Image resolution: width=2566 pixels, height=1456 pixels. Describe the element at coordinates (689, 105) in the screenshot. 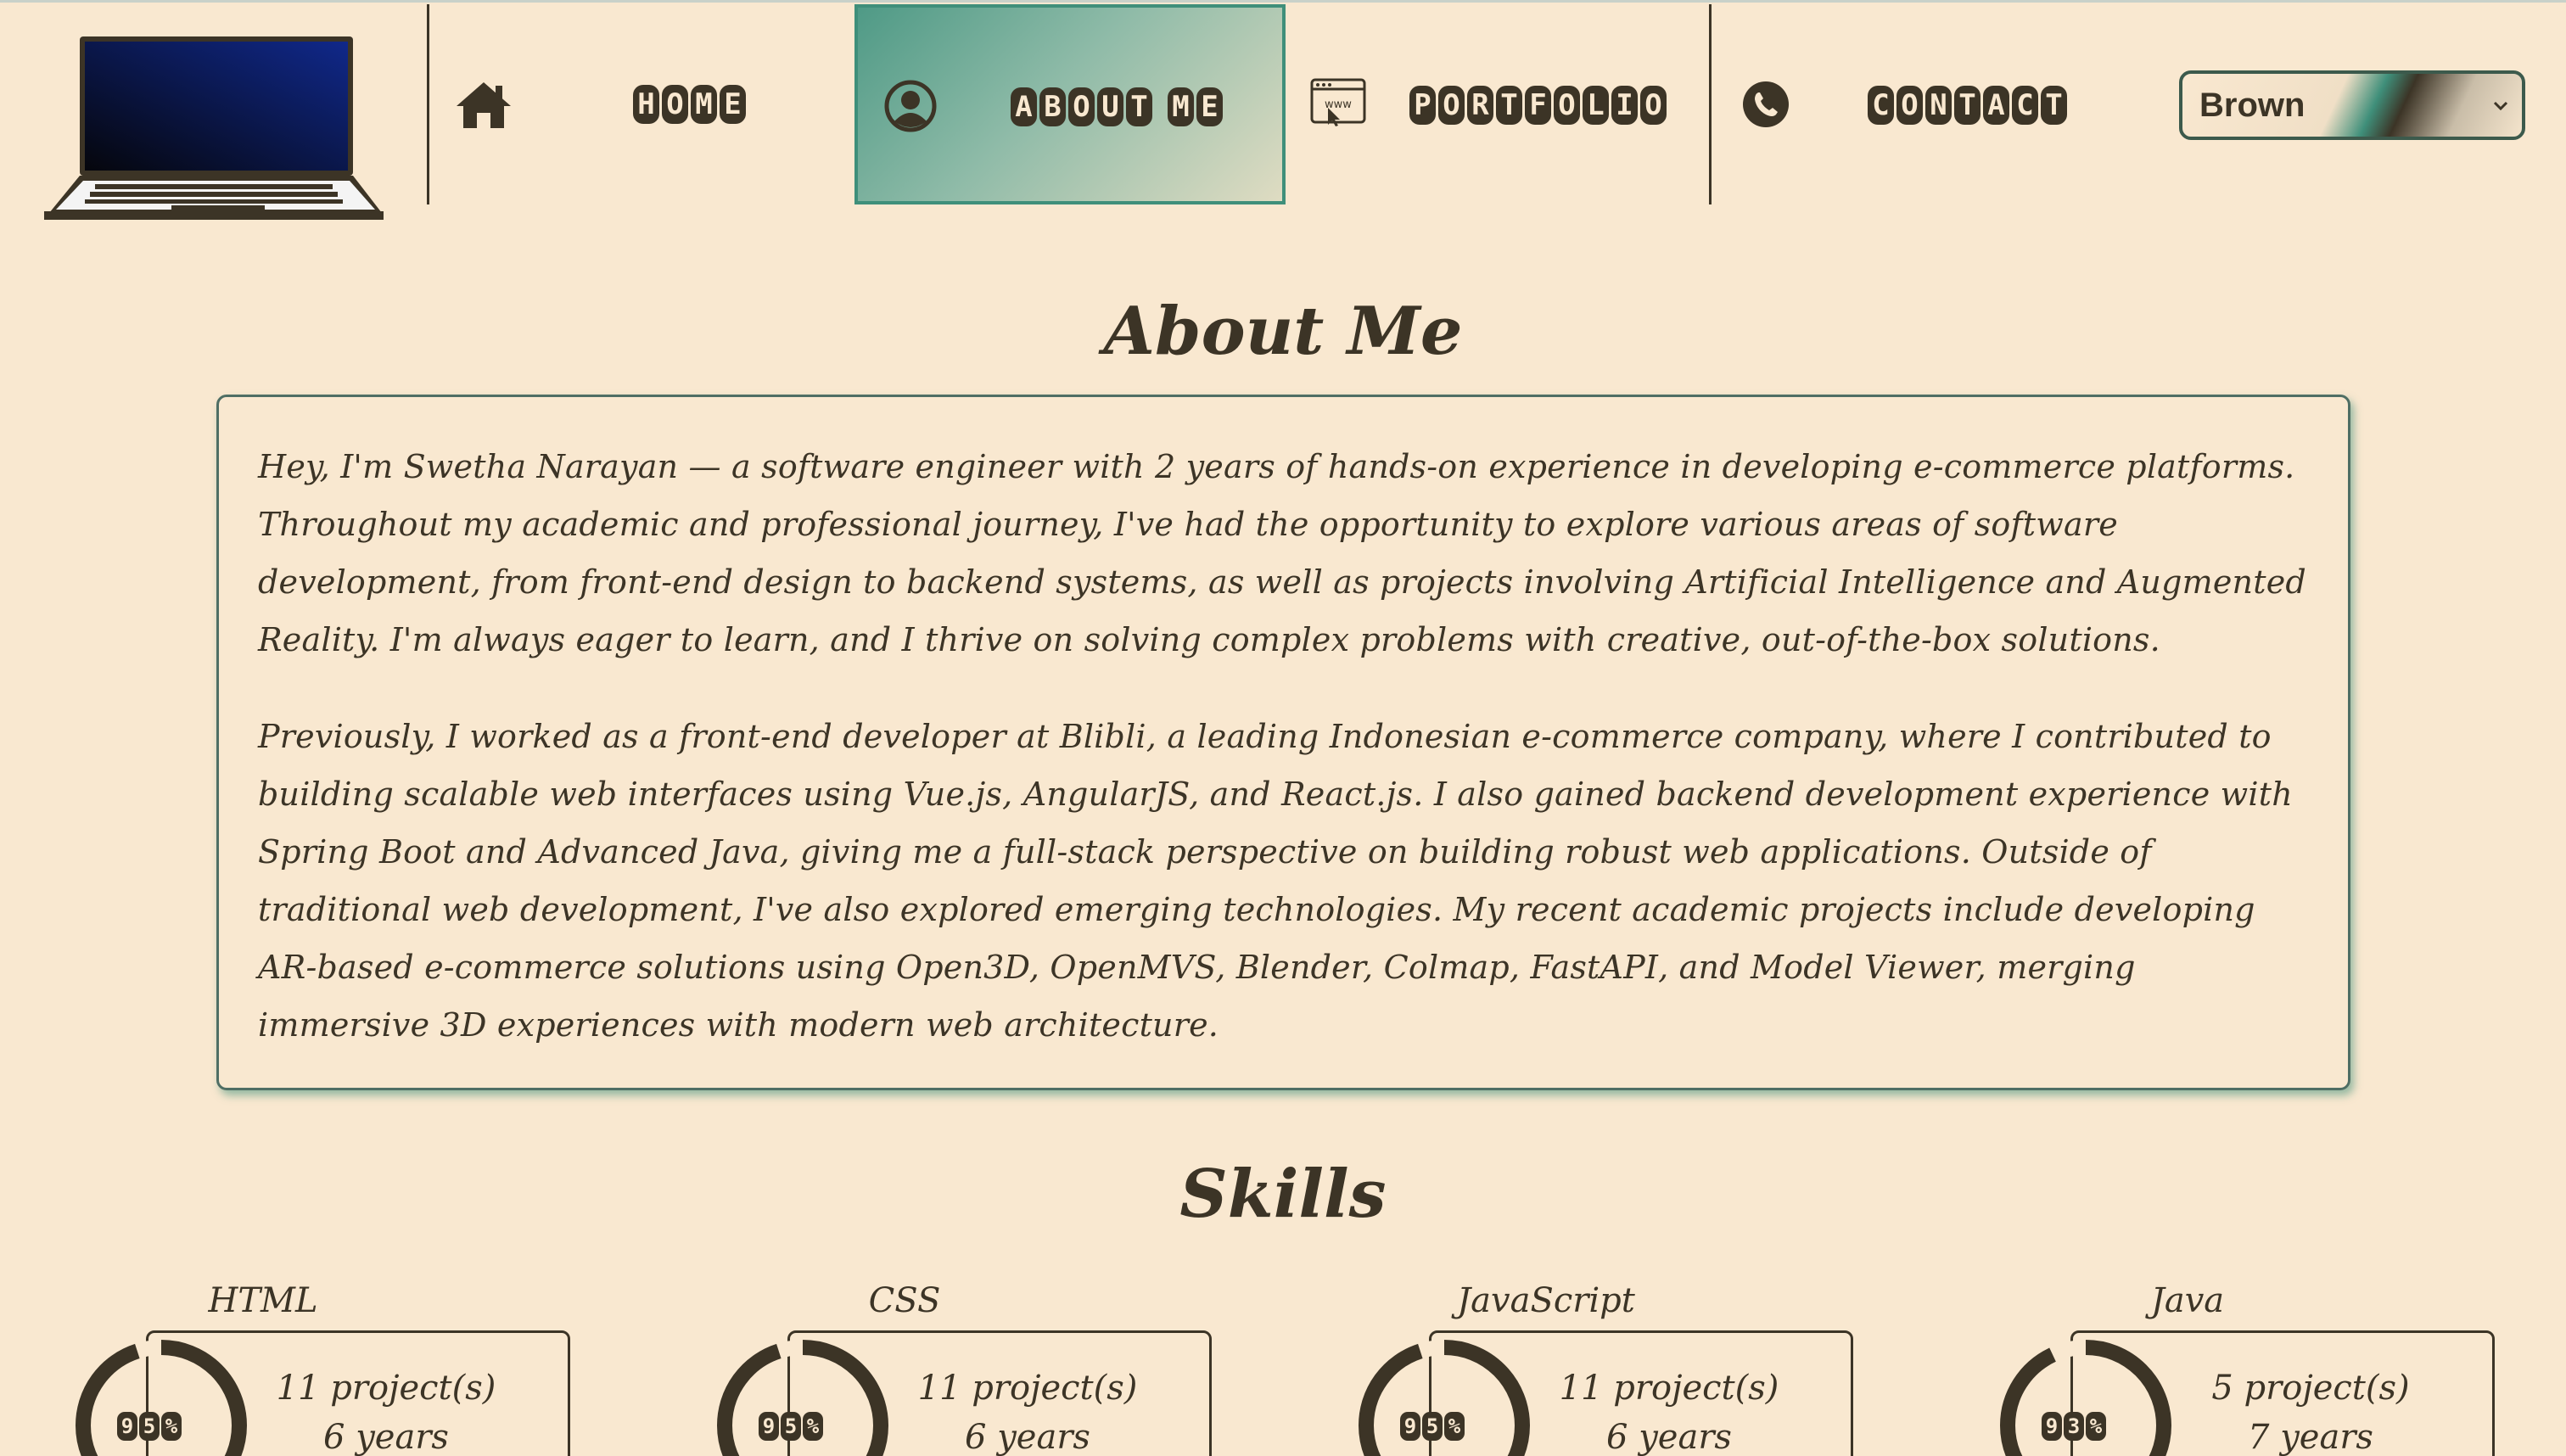

I see `nav-home-label: HOME` at that location.